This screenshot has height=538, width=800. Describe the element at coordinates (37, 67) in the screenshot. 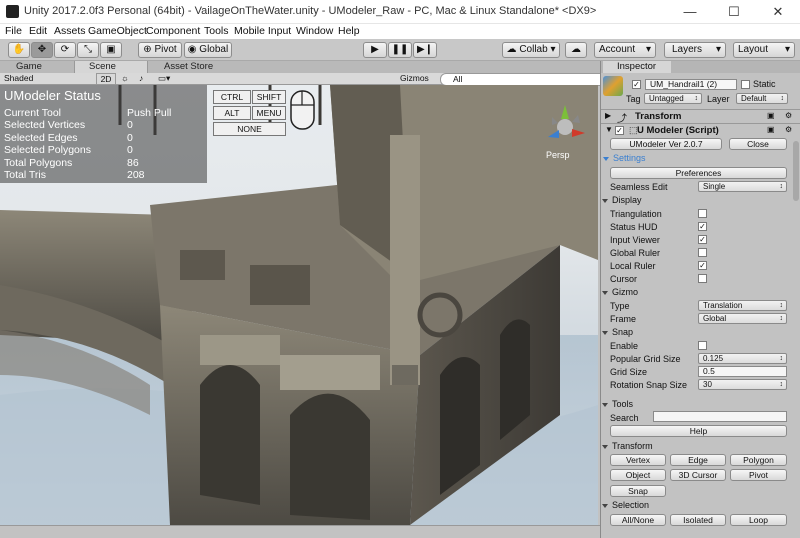

I see `tab-game: Game` at that location.